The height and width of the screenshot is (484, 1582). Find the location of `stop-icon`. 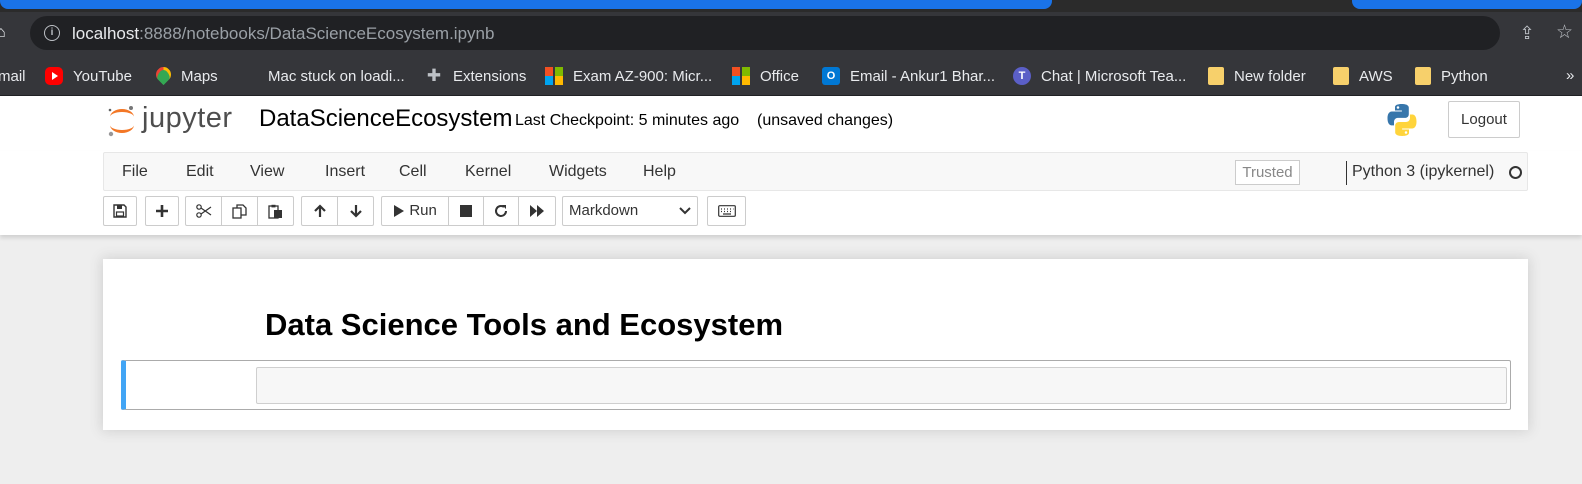

stop-icon is located at coordinates (466, 211).